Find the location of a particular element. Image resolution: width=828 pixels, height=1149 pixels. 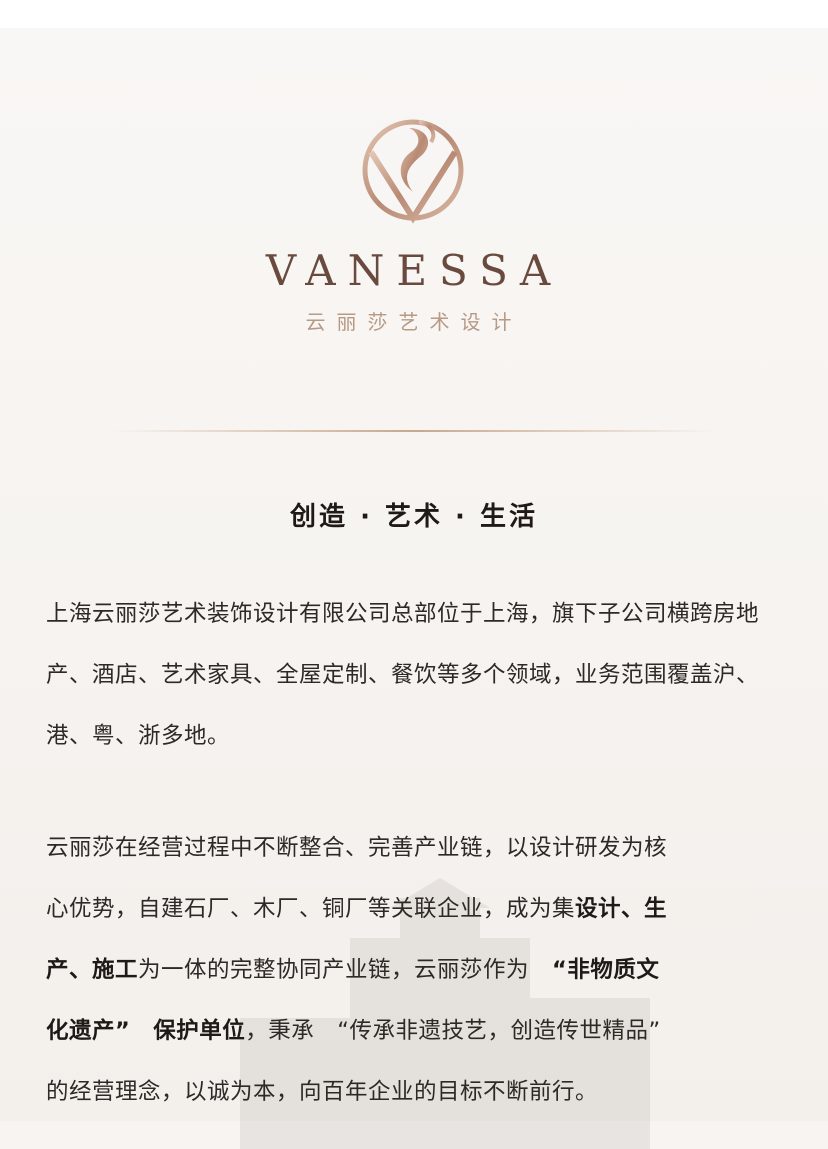

paragraph-line: 云丽莎在经营过程中不断整合、完善产业链，以设计研发为核 is located at coordinates (414, 848).